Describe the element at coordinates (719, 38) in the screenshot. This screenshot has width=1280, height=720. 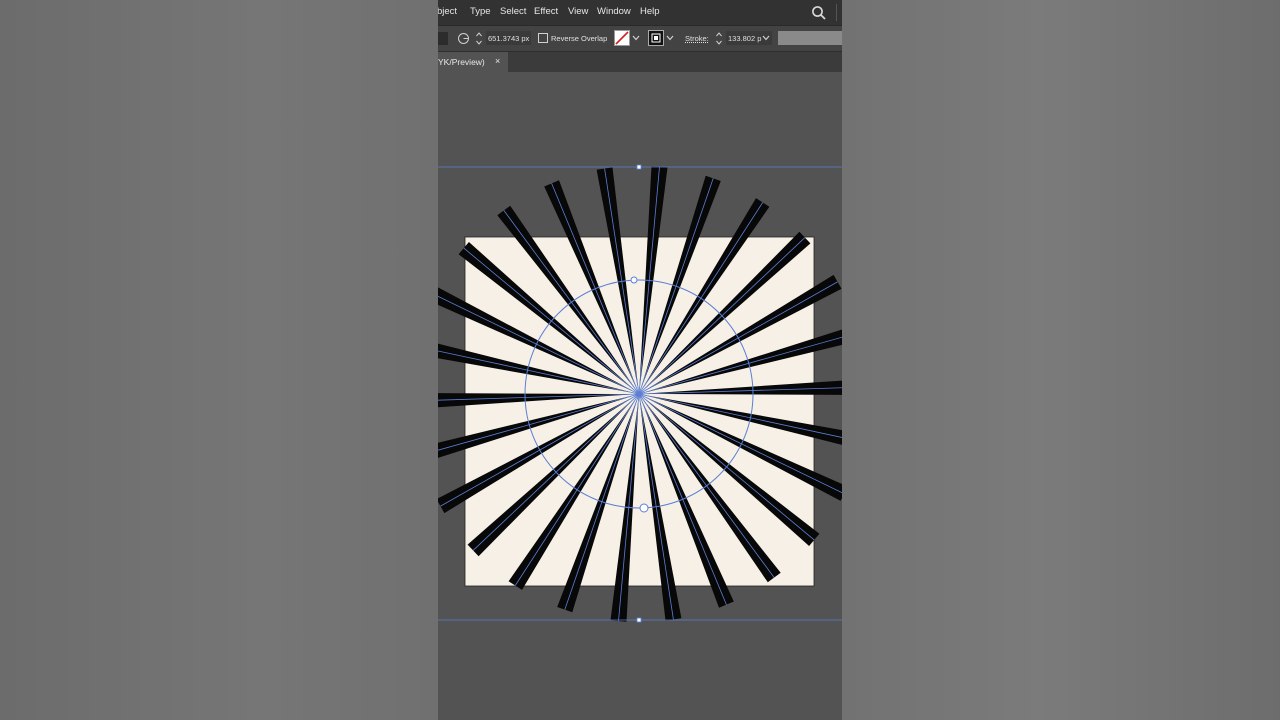
I see `stroke-stepper-icon` at that location.